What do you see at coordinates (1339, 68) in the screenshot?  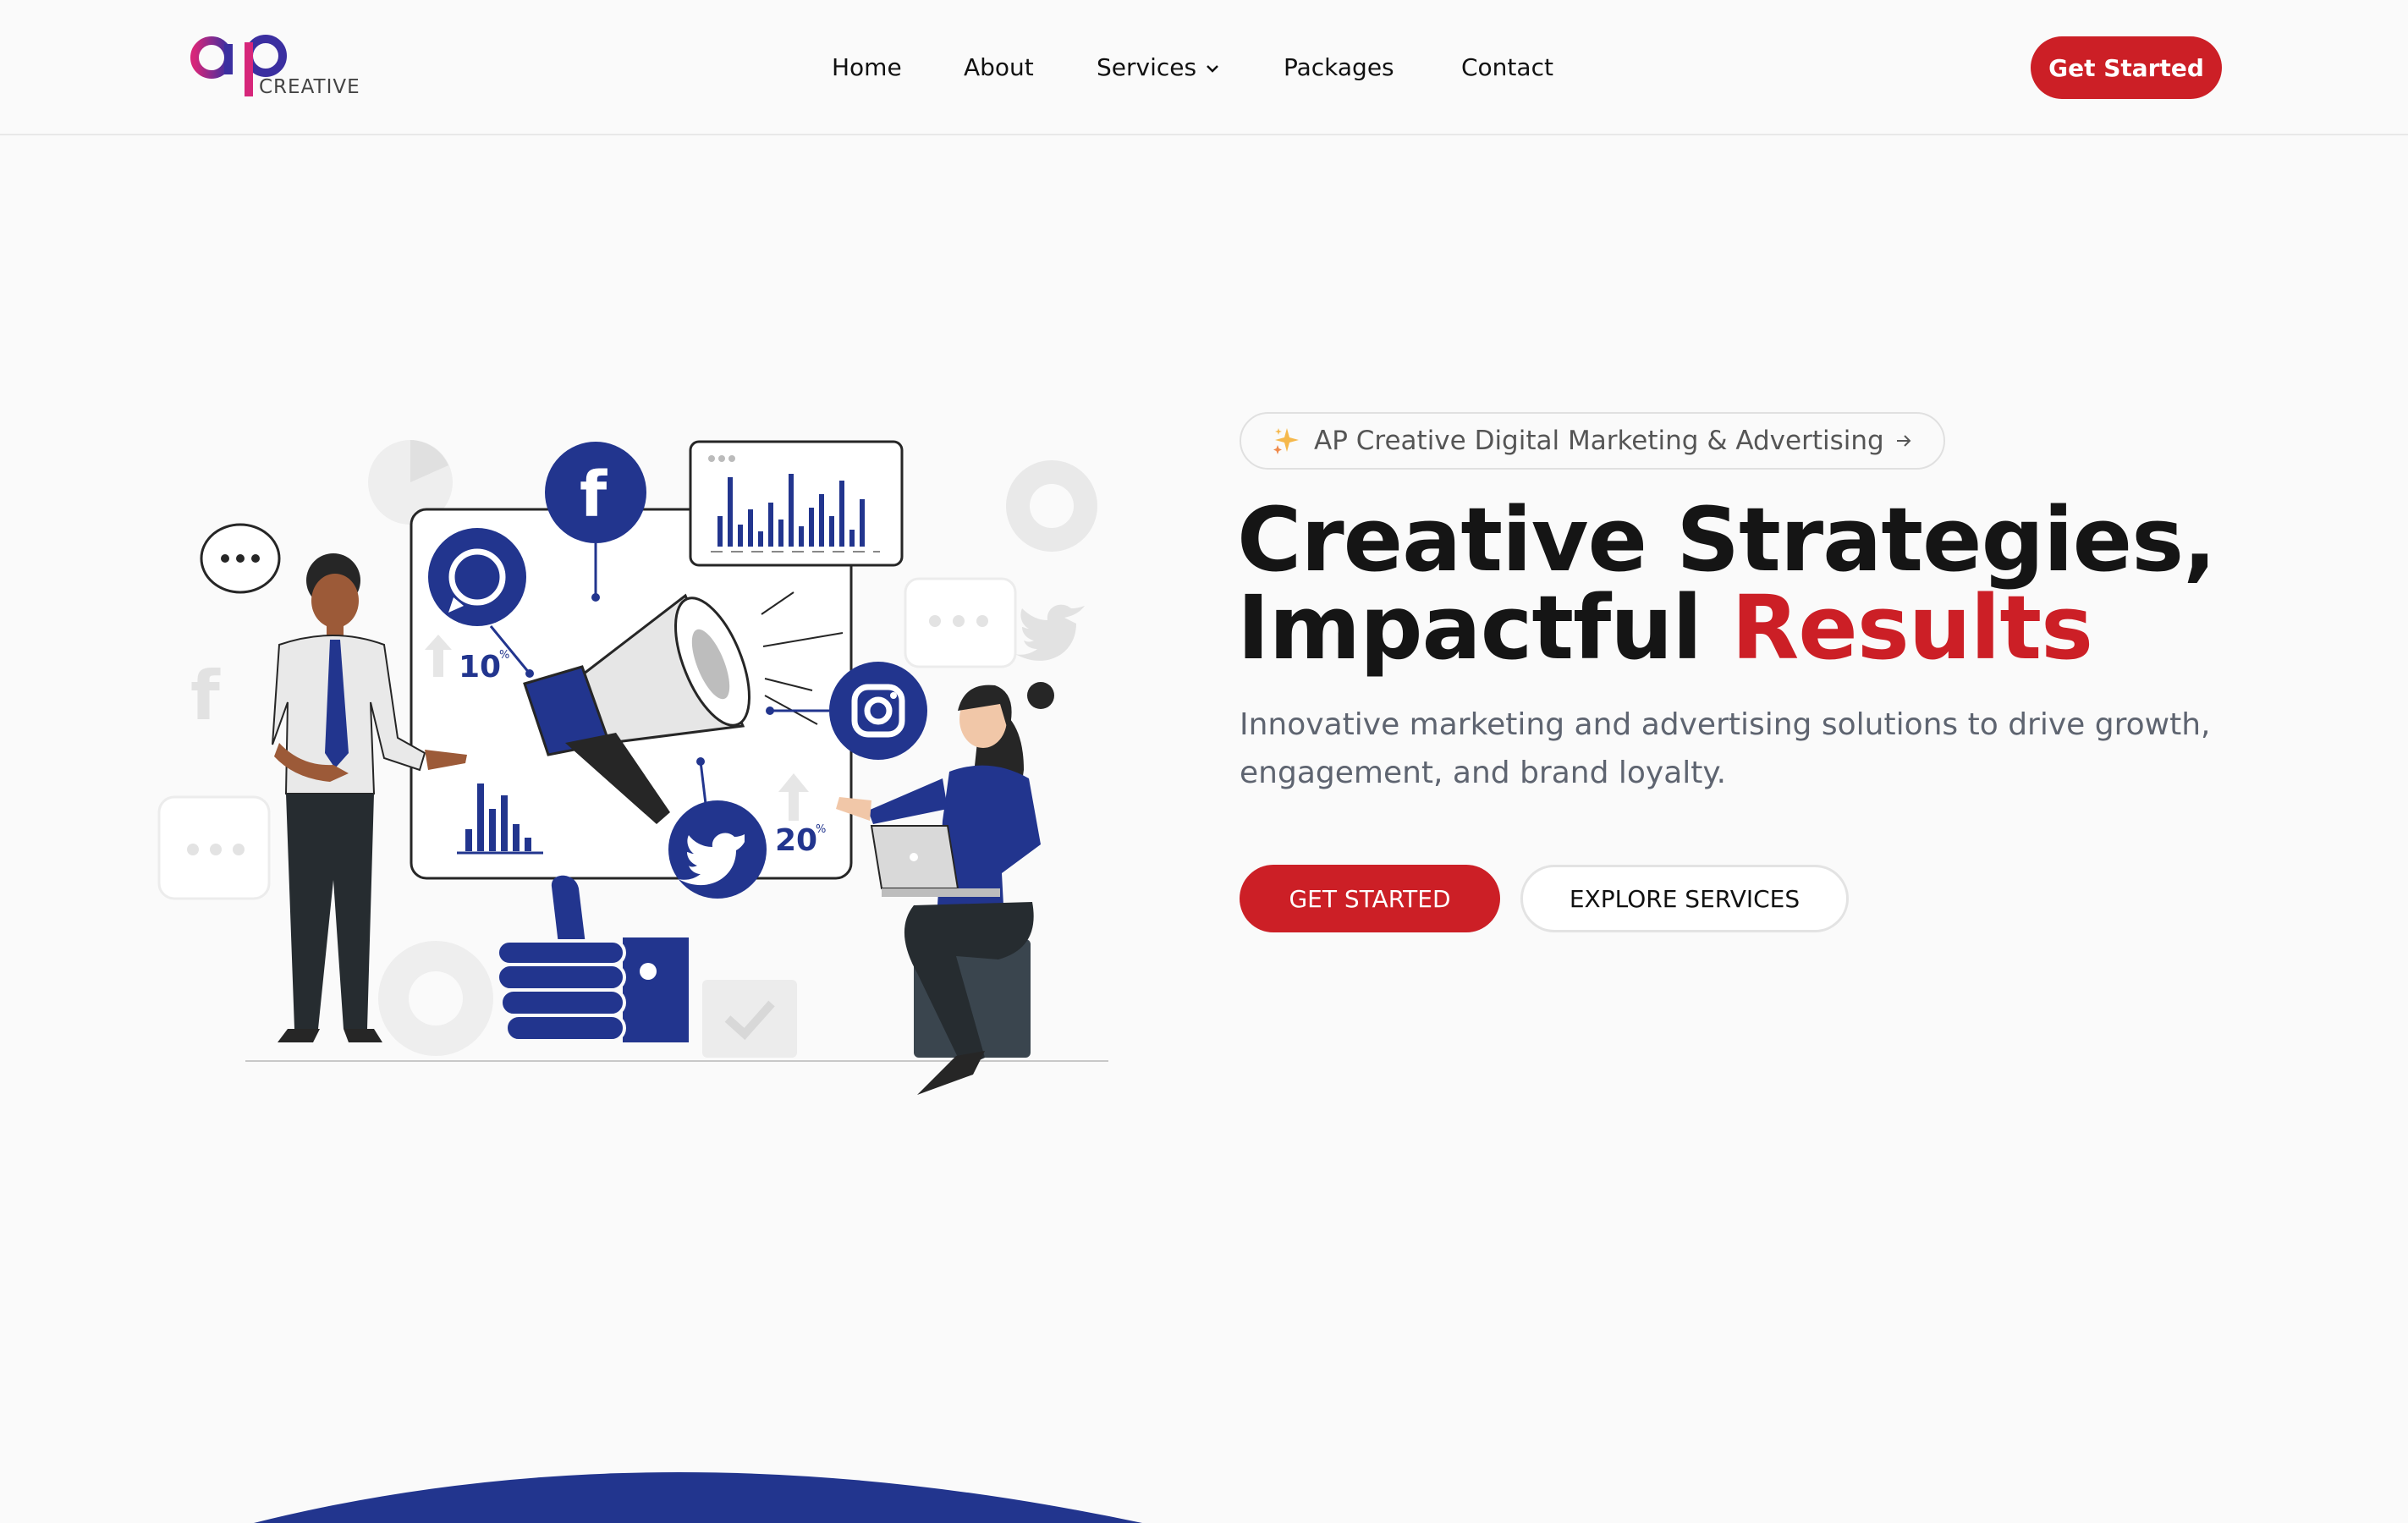 I see `nav-packages: Packages` at bounding box center [1339, 68].